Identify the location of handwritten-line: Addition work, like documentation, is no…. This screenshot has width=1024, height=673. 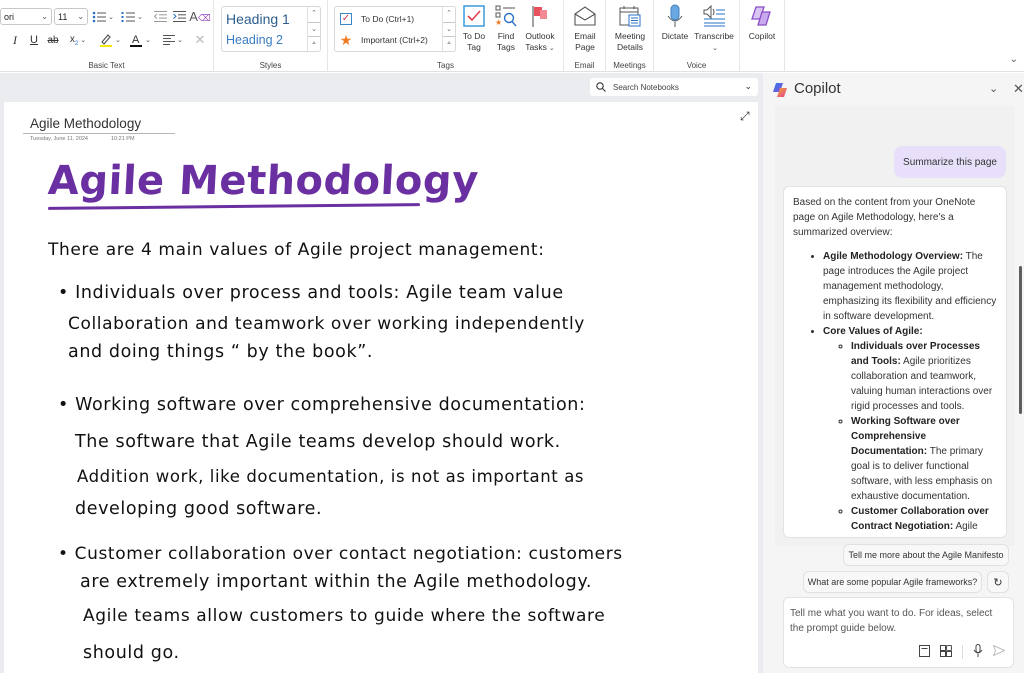
(330, 476).